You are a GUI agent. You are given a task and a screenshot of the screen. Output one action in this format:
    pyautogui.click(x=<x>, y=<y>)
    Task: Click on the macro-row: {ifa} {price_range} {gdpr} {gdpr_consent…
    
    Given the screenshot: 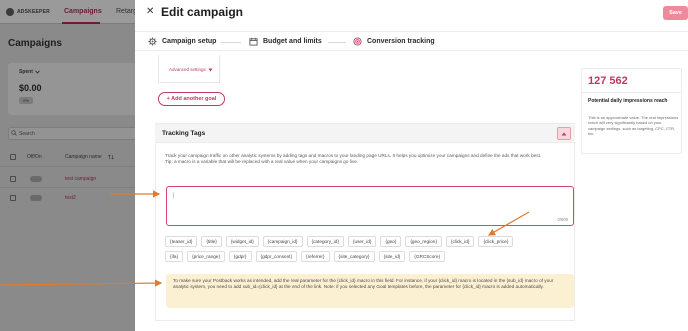 What is the action you would take?
    pyautogui.click(x=370, y=256)
    